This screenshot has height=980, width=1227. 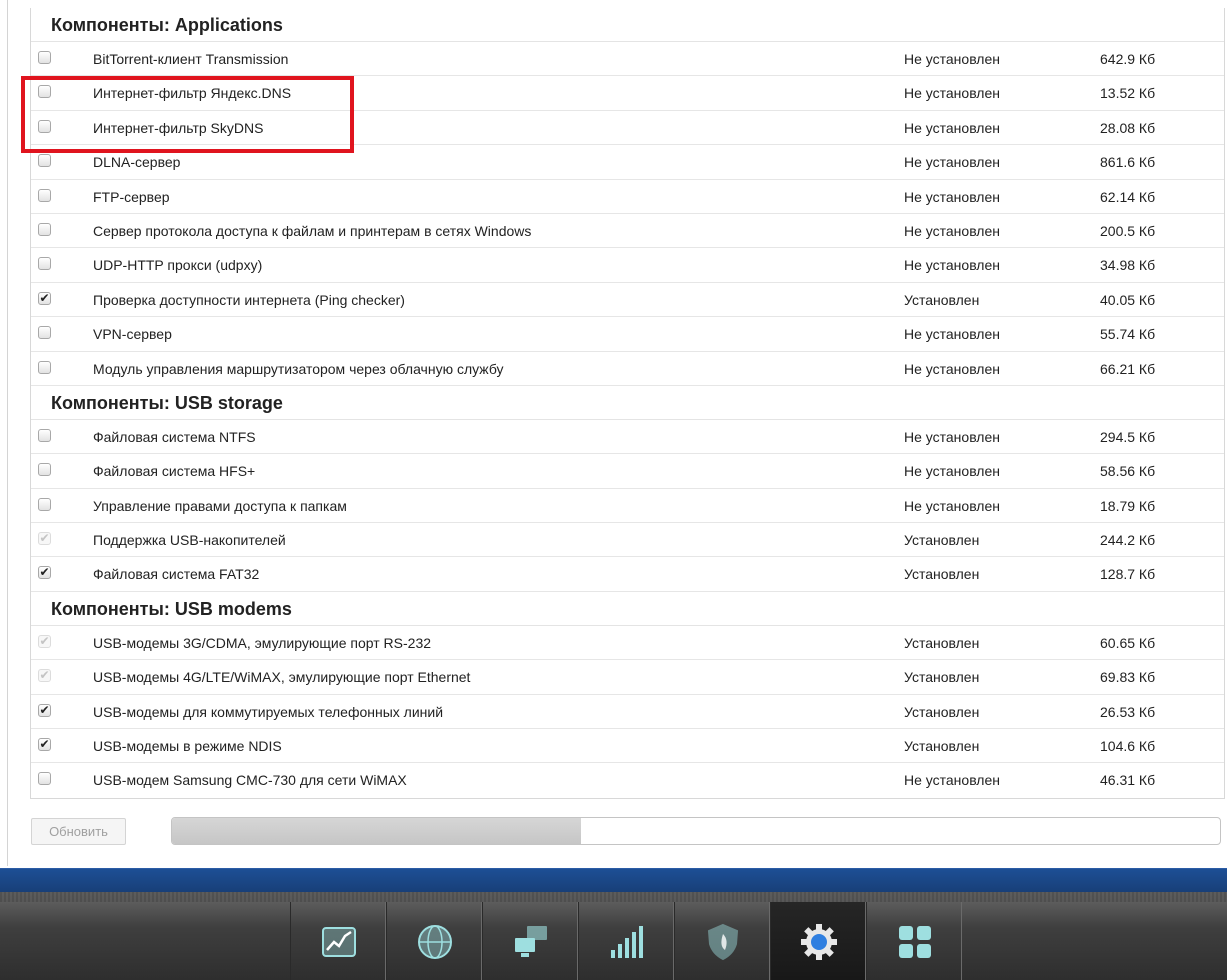 I want to click on component-name: Файловая система FAT32, so click(x=176, y=574).